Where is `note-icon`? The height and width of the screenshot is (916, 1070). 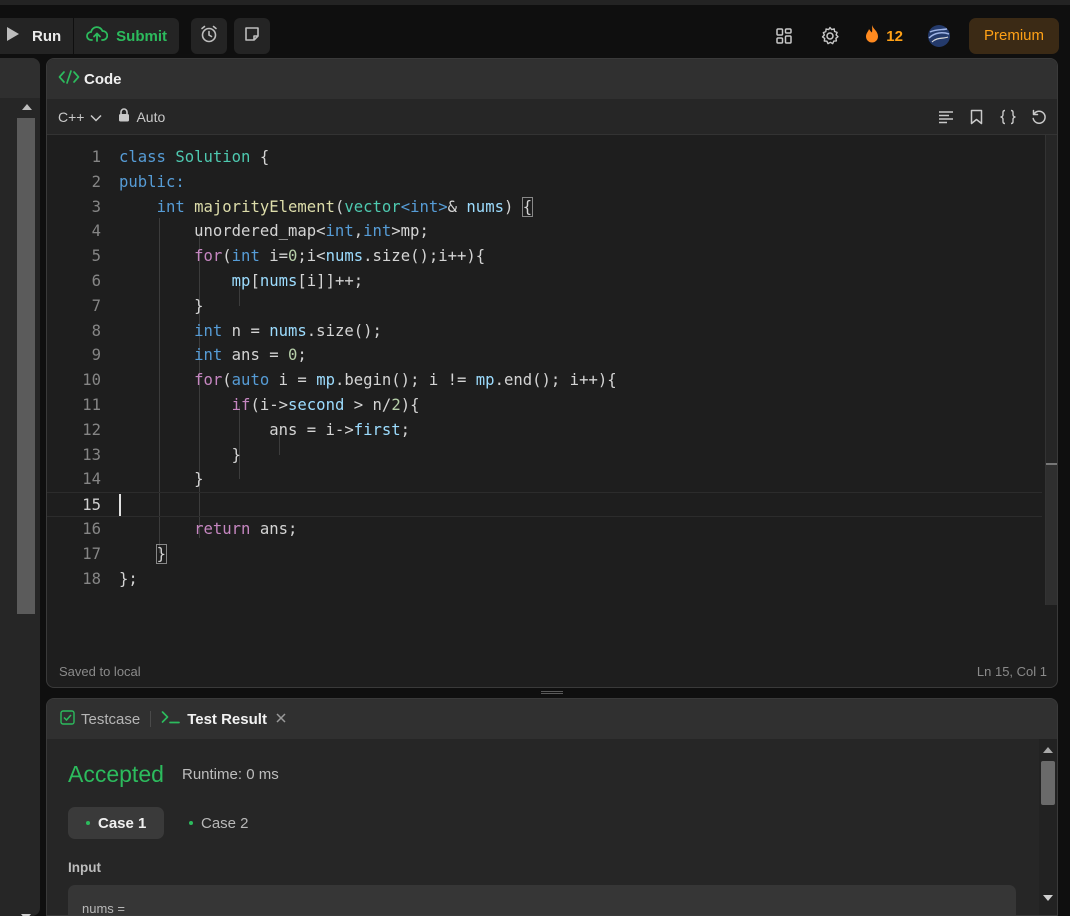 note-icon is located at coordinates (252, 36).